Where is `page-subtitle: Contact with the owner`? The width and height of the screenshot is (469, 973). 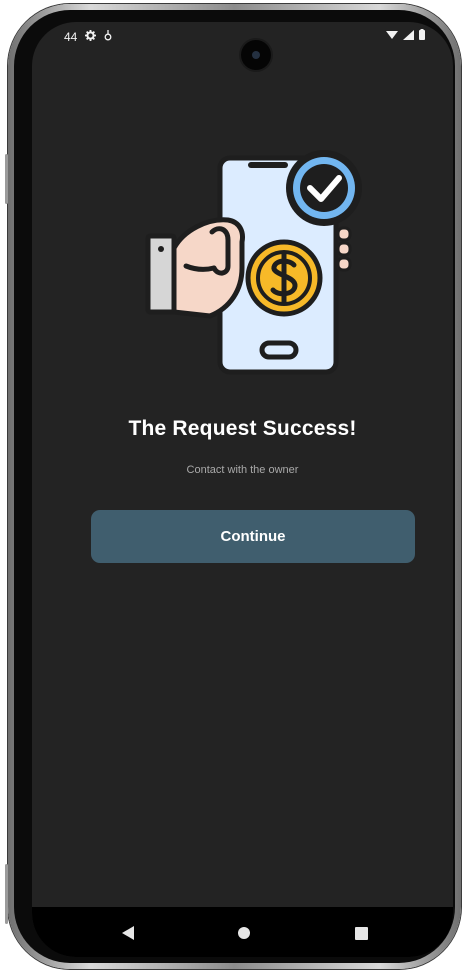
page-subtitle: Contact with the owner is located at coordinates (242, 470).